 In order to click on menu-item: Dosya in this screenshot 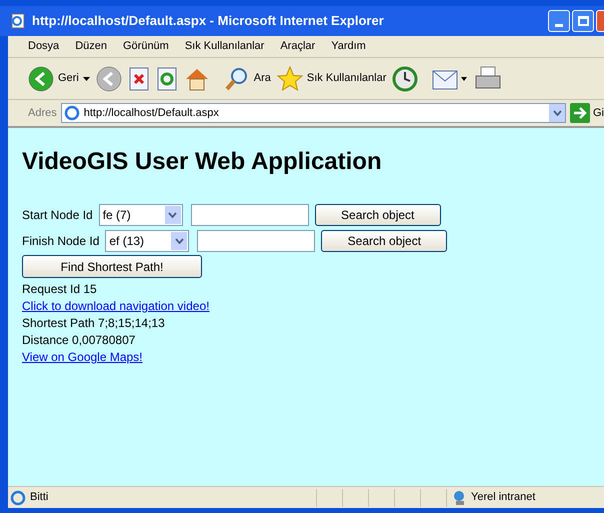, I will do `click(44, 46)`.